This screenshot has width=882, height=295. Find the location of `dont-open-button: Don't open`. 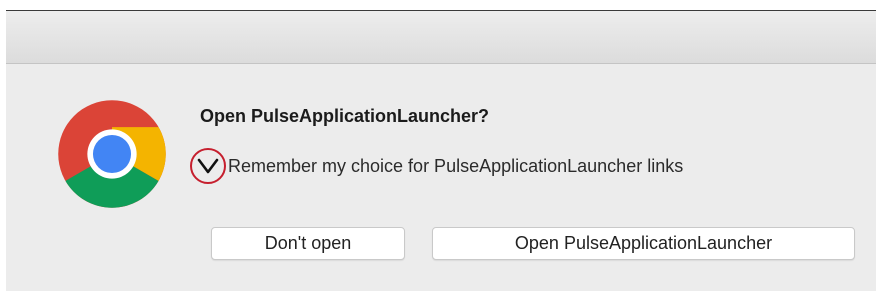

dont-open-button: Don't open is located at coordinates (308, 243).